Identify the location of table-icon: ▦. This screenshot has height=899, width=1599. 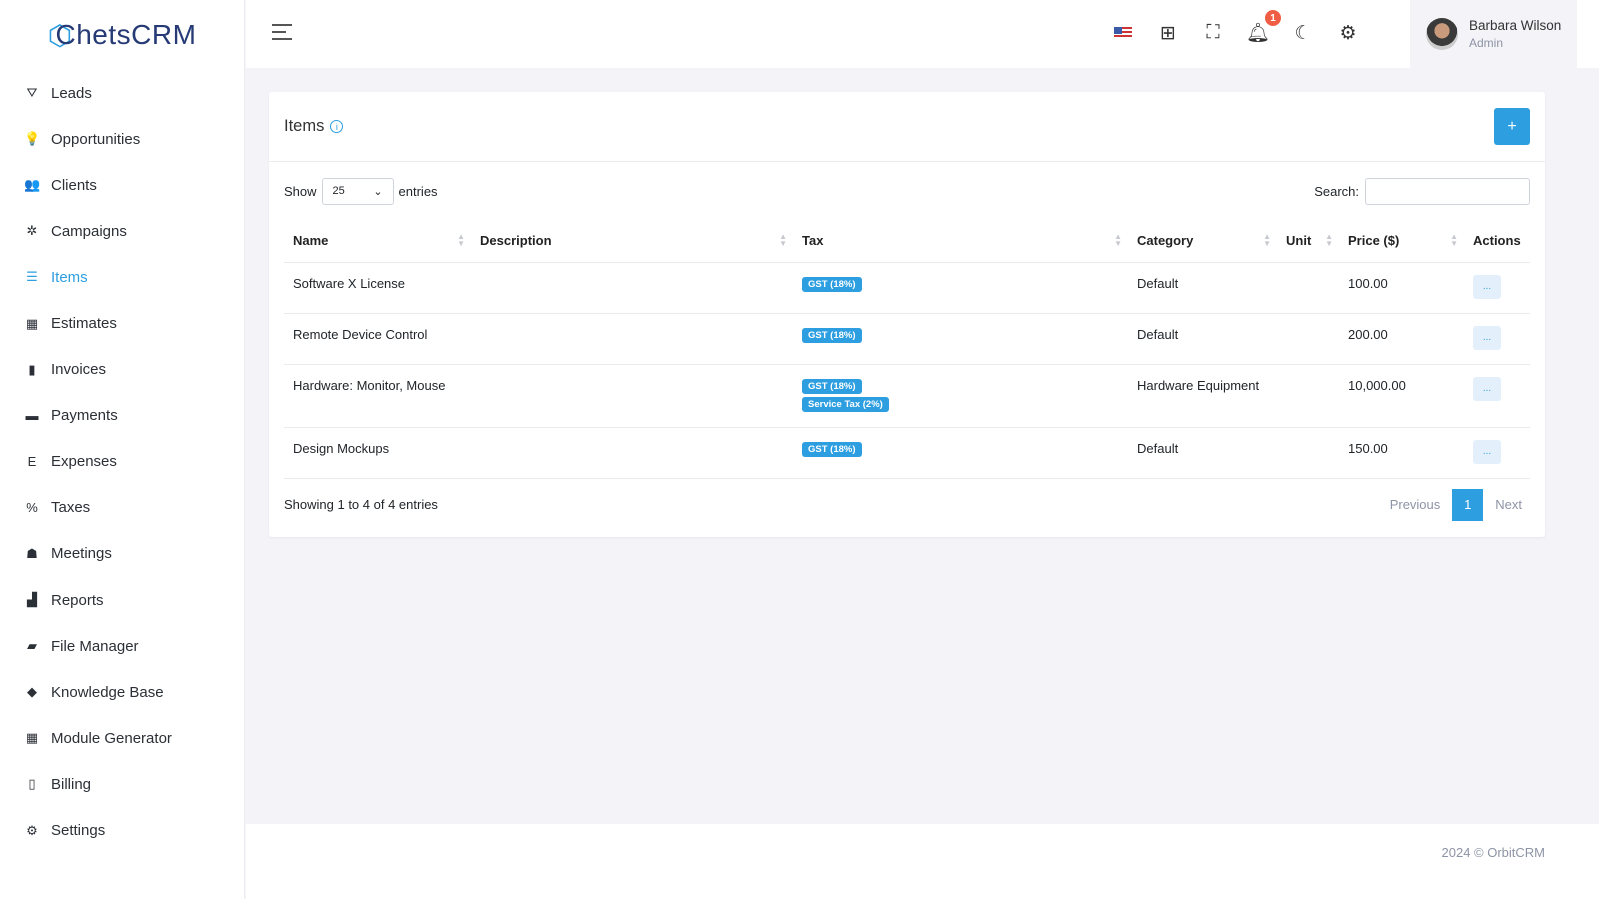
(32, 738).